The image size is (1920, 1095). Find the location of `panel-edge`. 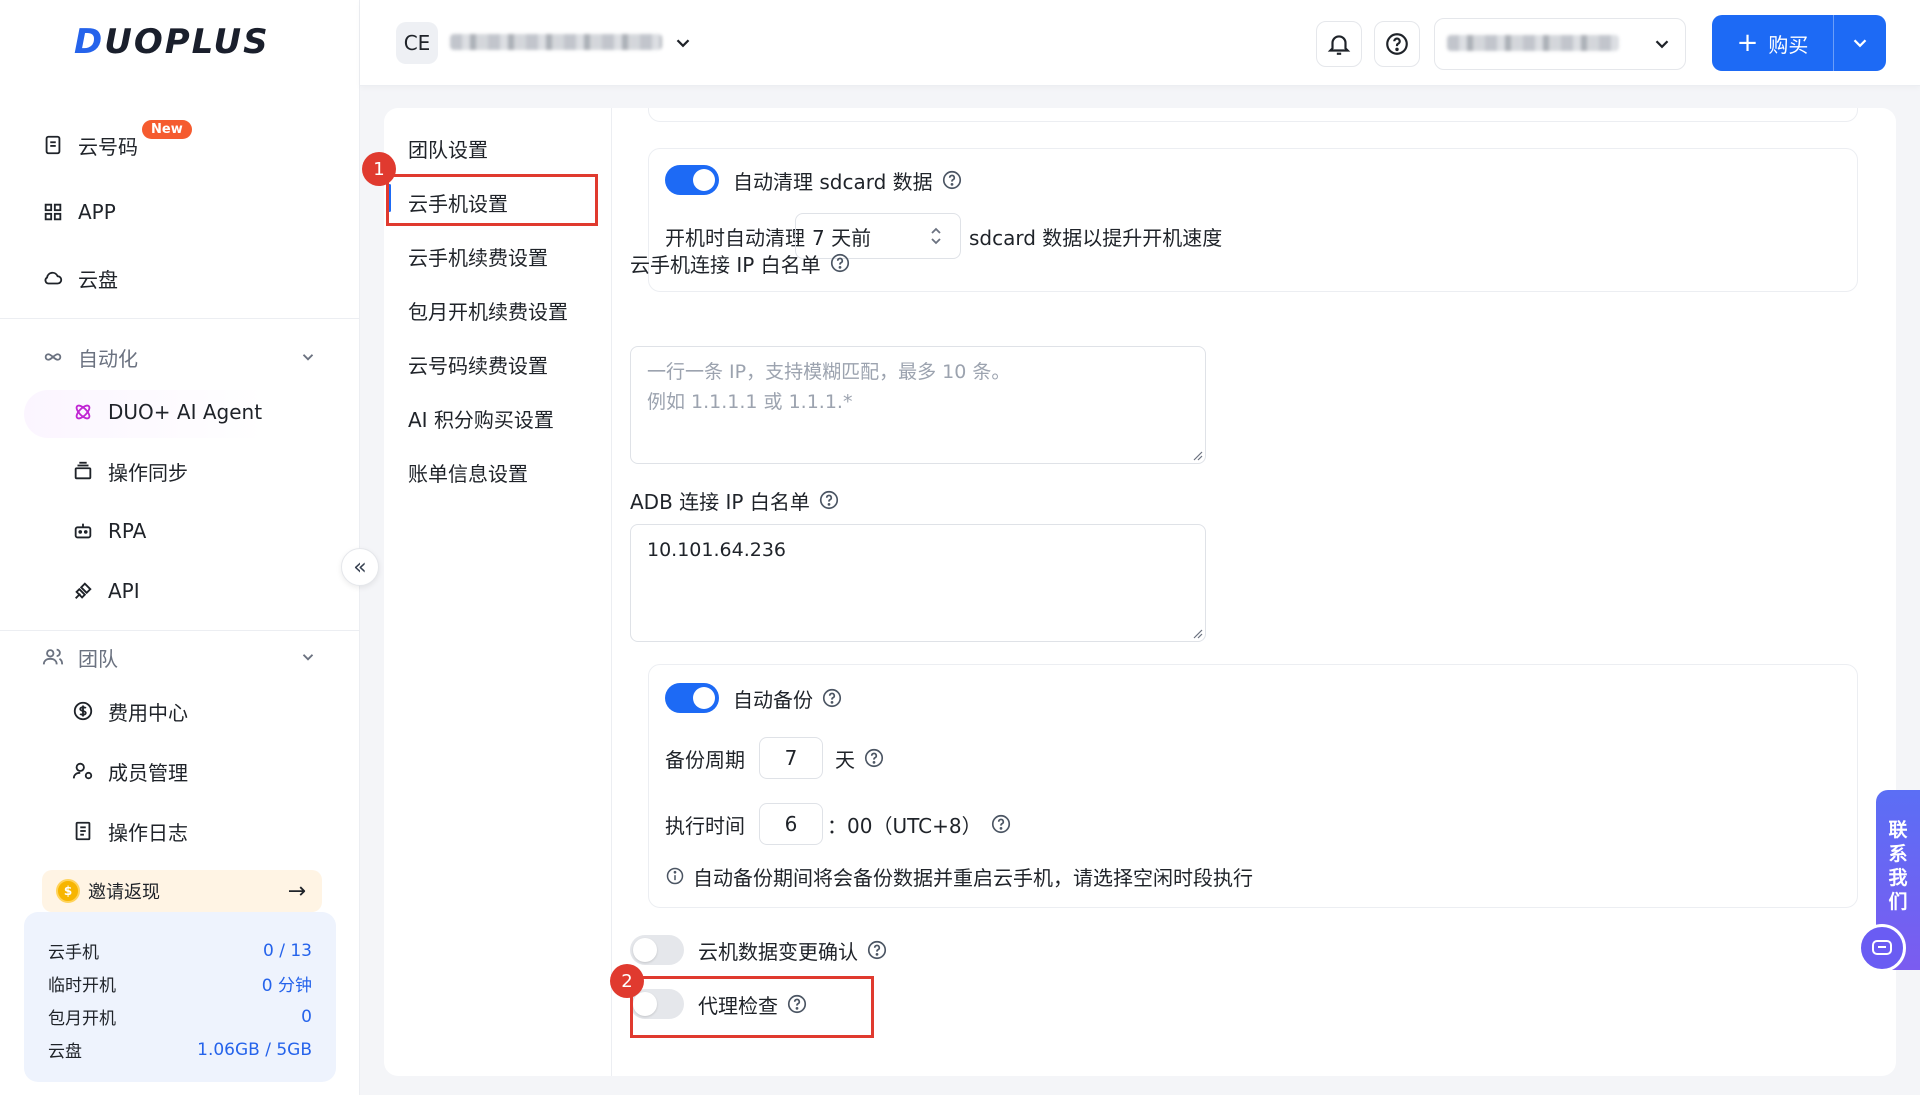

panel-edge is located at coordinates (1253, 115).